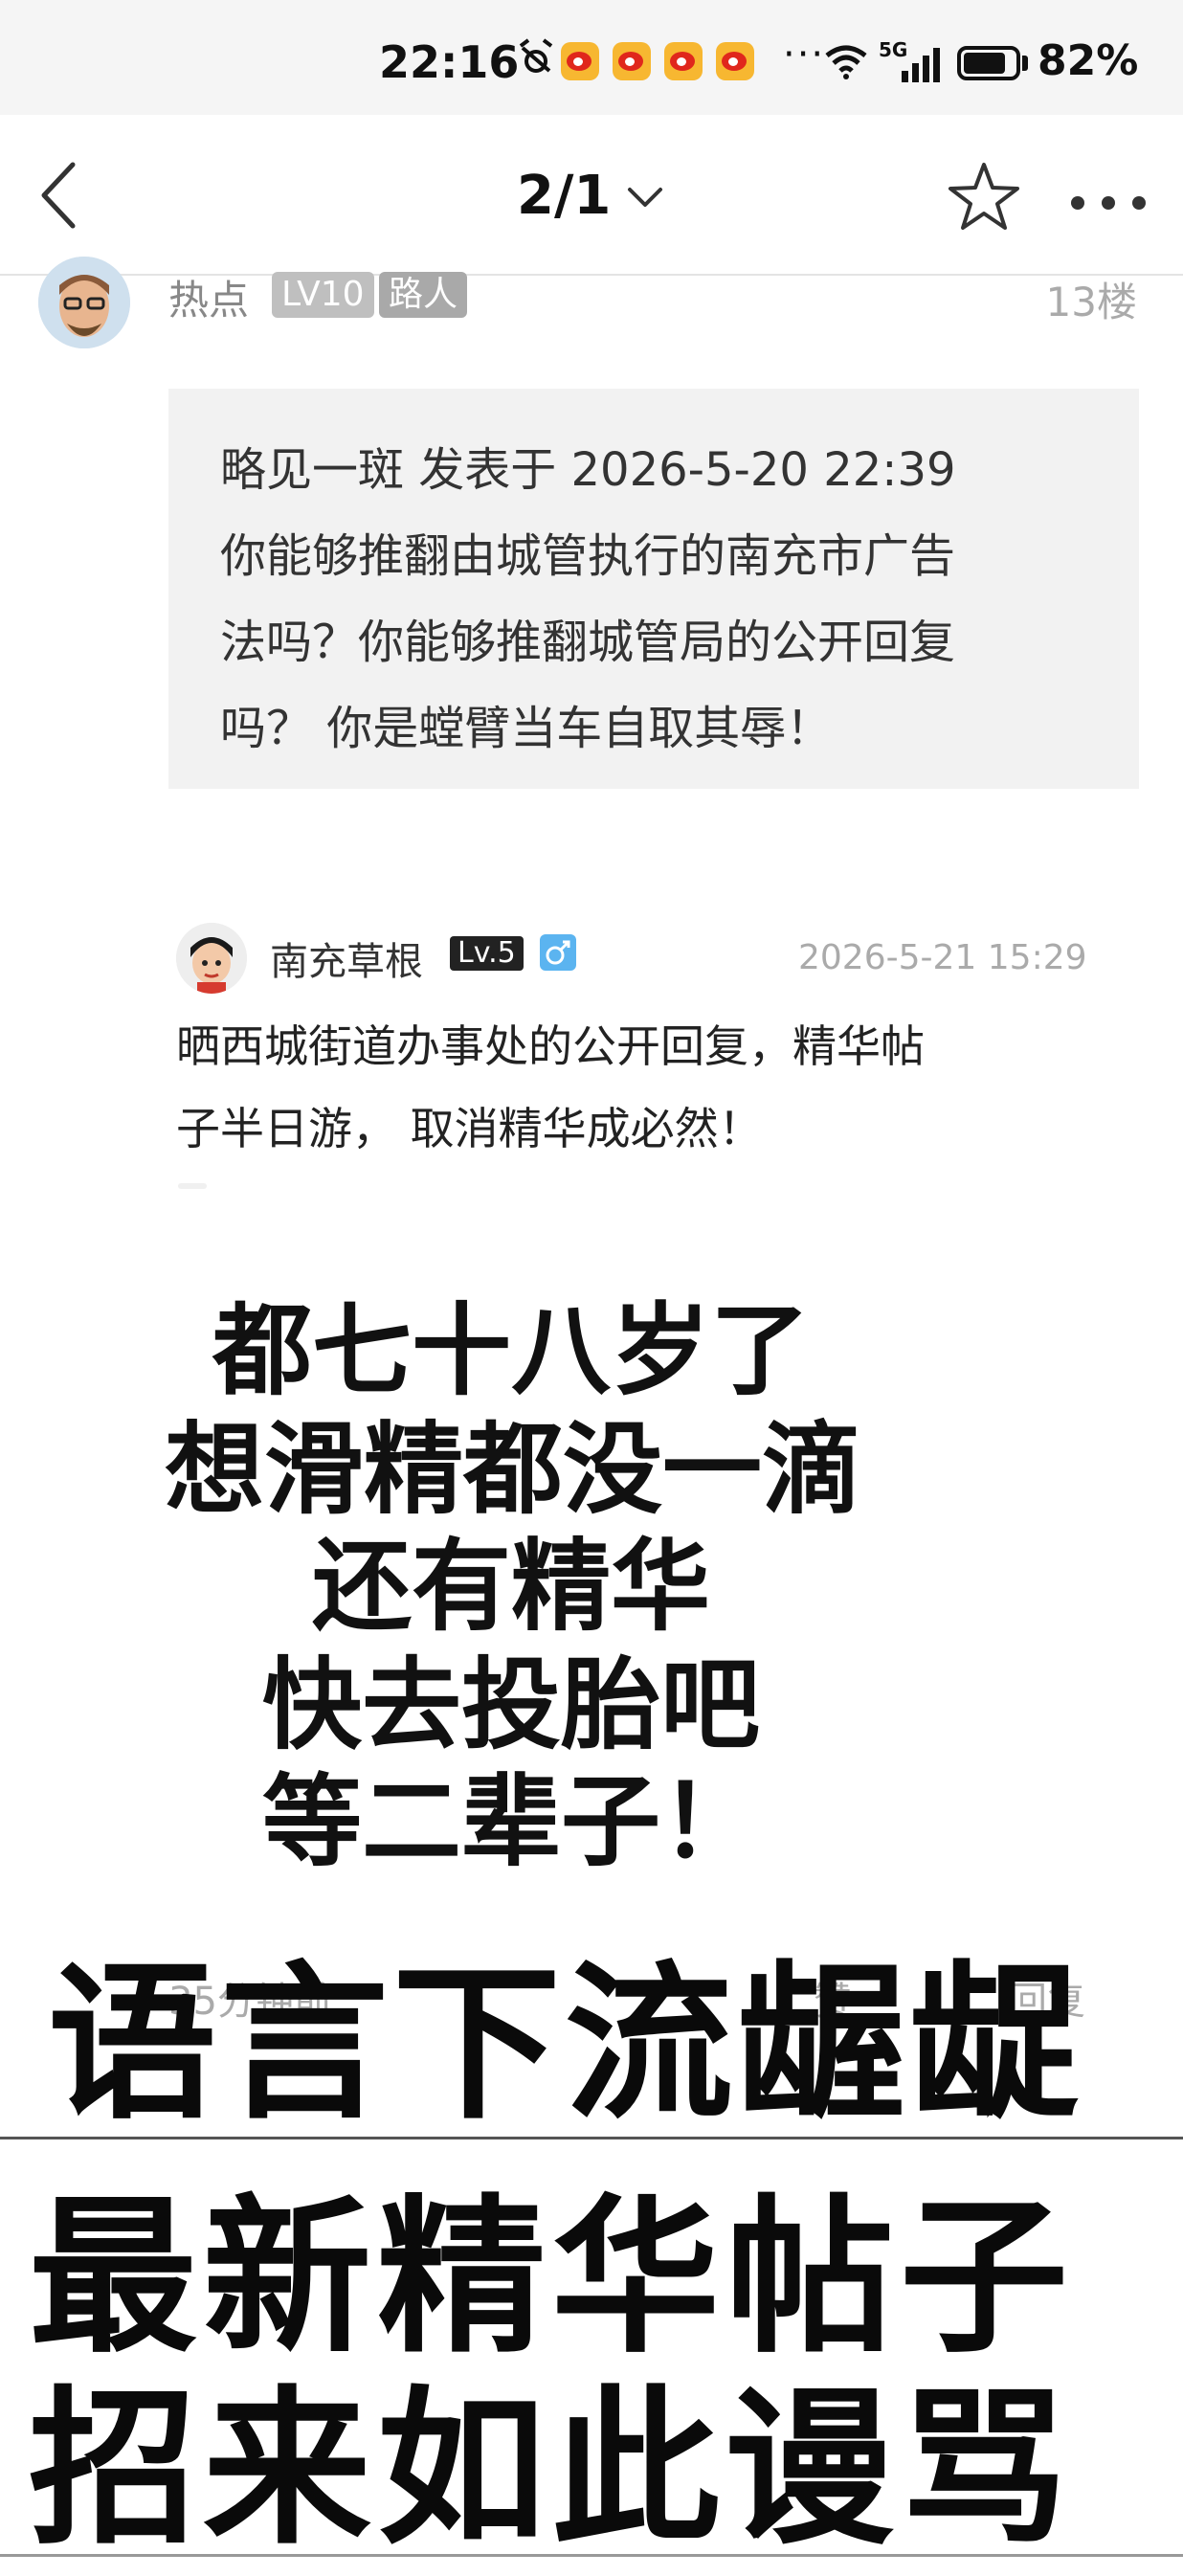 The width and height of the screenshot is (1183, 2576). What do you see at coordinates (565, 2043) in the screenshot?
I see `overlay-caption: 语言下流龌龊` at bounding box center [565, 2043].